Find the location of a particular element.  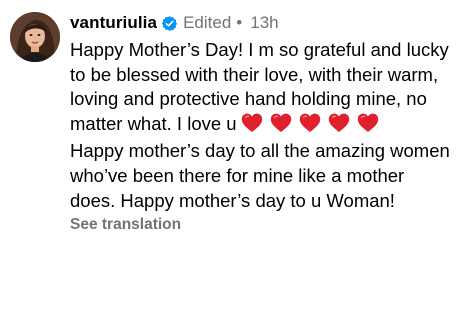

avatar-image is located at coordinates (35, 37).